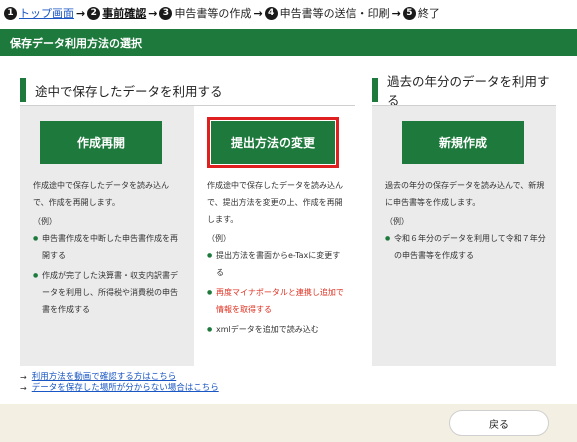 This screenshot has height=442, width=577. What do you see at coordinates (275, 202) in the screenshot?
I see `change-method-description-text: 作成途中で保存したデータを読み込んで、提出方法を変更の上、作成を再開します。` at bounding box center [275, 202].